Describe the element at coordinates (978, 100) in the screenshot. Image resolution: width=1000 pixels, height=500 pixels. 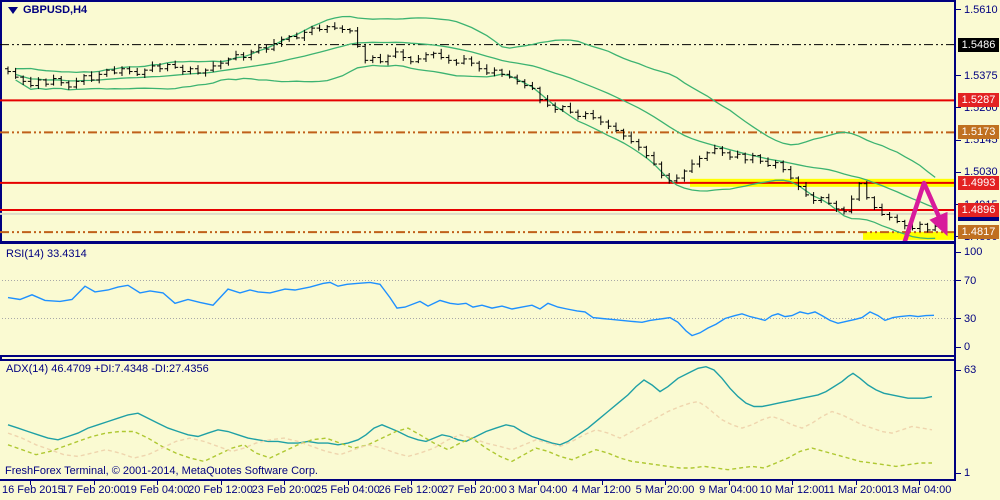
I see `price-level-badge: 1.5287` at that location.